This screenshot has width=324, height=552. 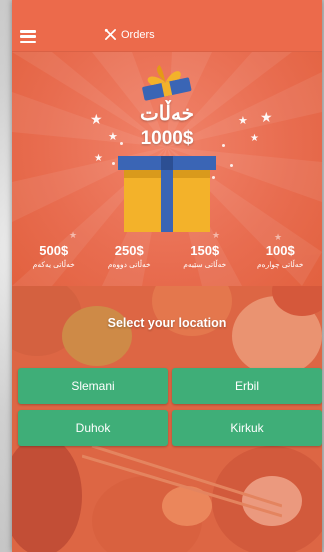 I want to click on location-button-erbil: Erbil, so click(x=247, y=386).